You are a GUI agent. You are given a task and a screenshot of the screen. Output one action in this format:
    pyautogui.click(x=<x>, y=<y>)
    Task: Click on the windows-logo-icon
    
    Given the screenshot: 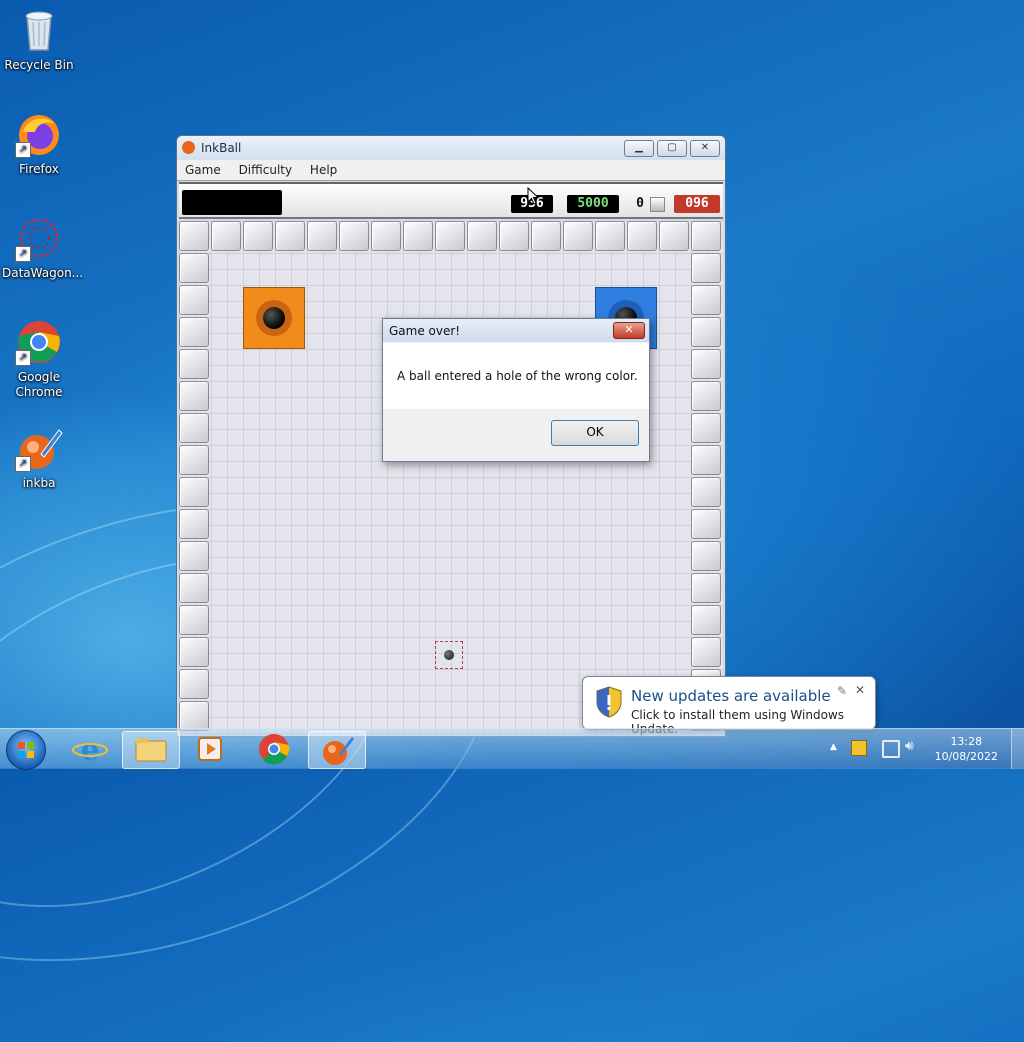 What is the action you would take?
    pyautogui.click(x=26, y=750)
    